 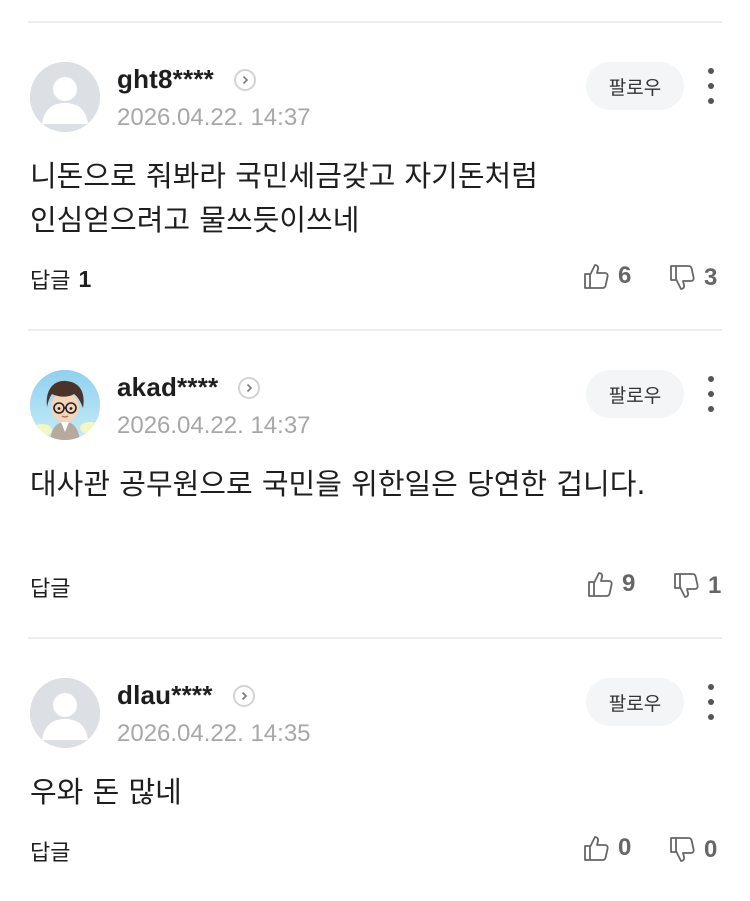 I want to click on like-button: 6, so click(x=606, y=276).